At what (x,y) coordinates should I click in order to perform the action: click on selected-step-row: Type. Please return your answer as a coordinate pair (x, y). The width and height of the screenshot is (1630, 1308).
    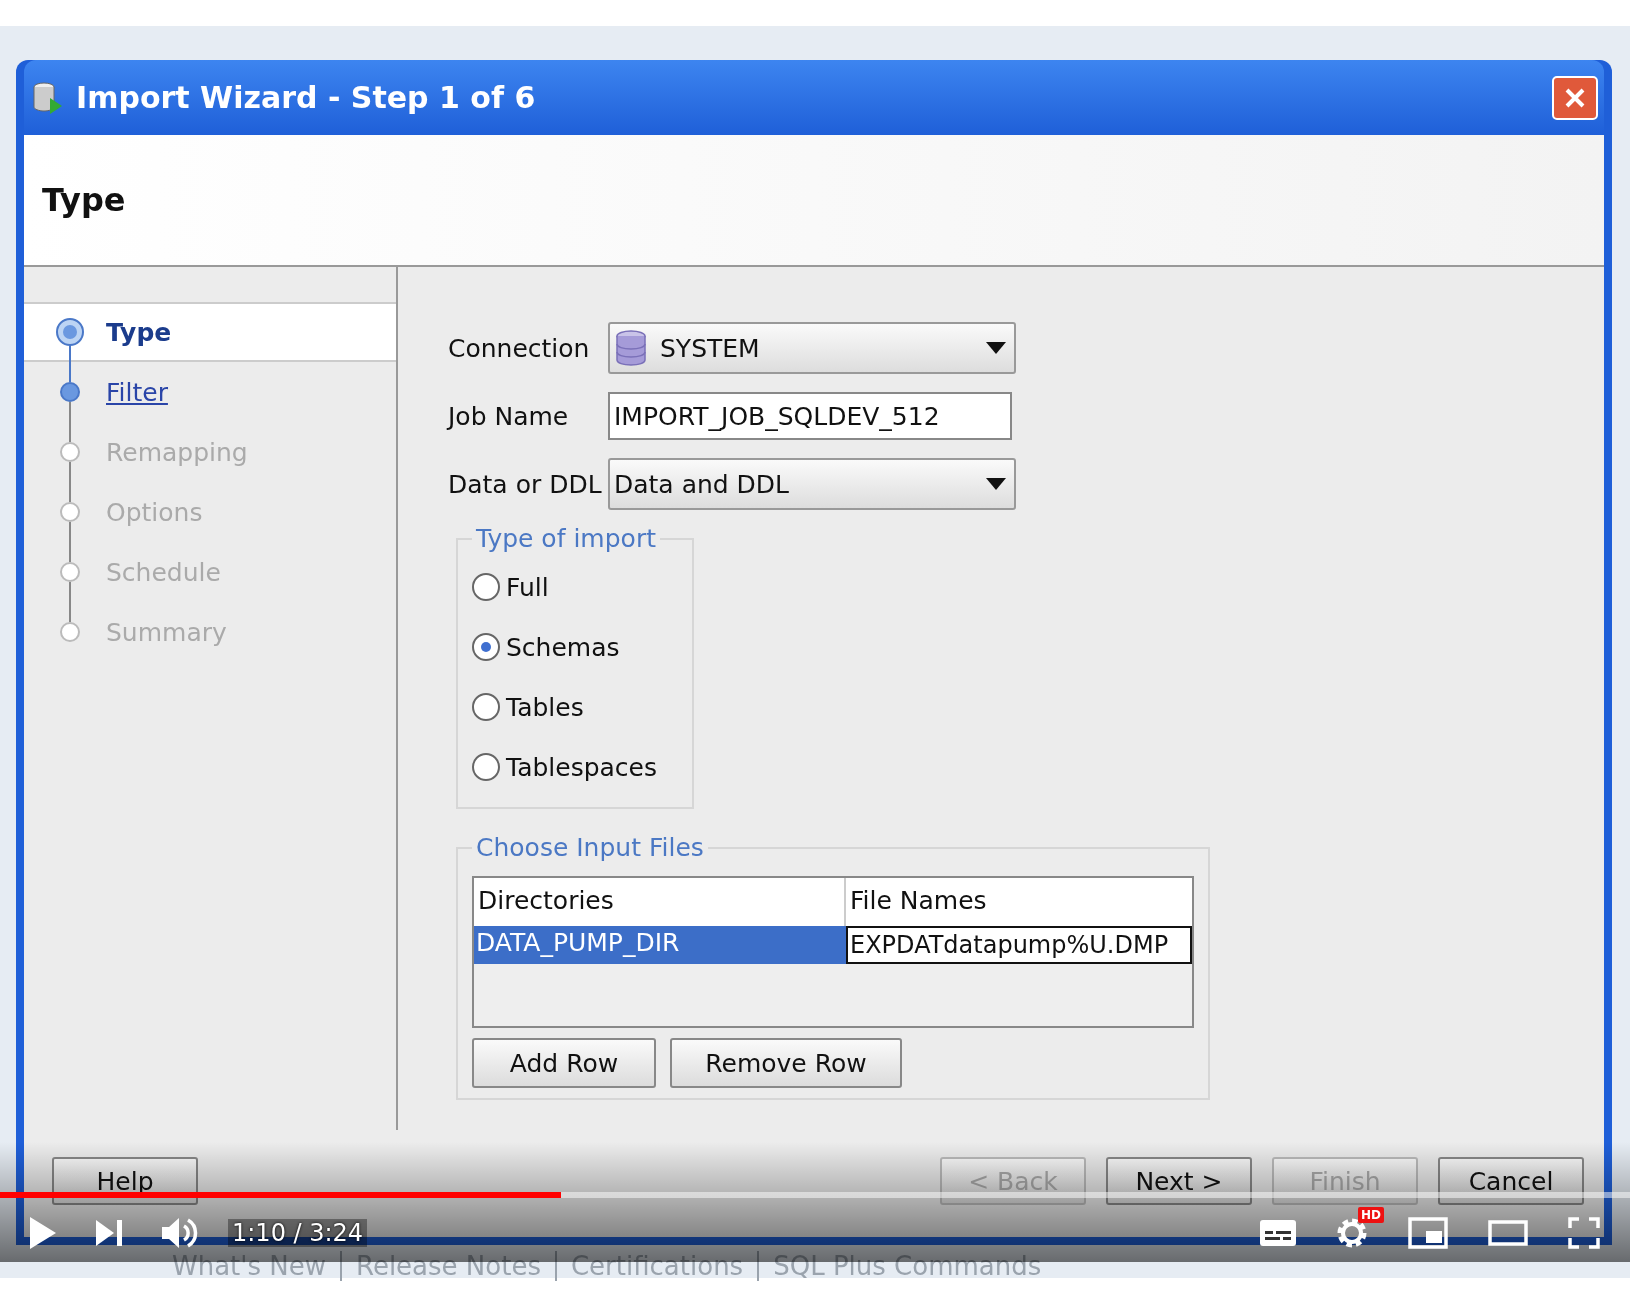
    Looking at the image, I should click on (210, 333).